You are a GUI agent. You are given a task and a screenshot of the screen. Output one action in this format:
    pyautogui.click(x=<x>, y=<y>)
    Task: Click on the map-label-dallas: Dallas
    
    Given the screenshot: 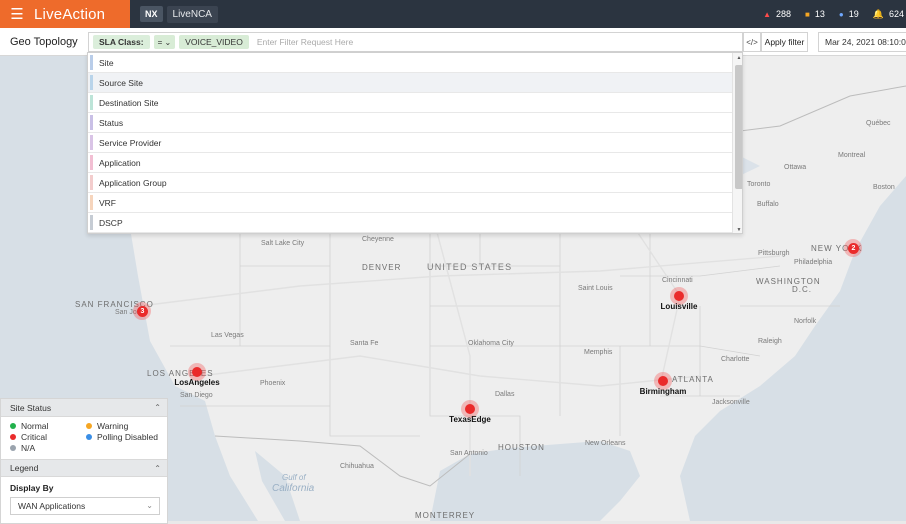 What is the action you would take?
    pyautogui.click(x=505, y=394)
    